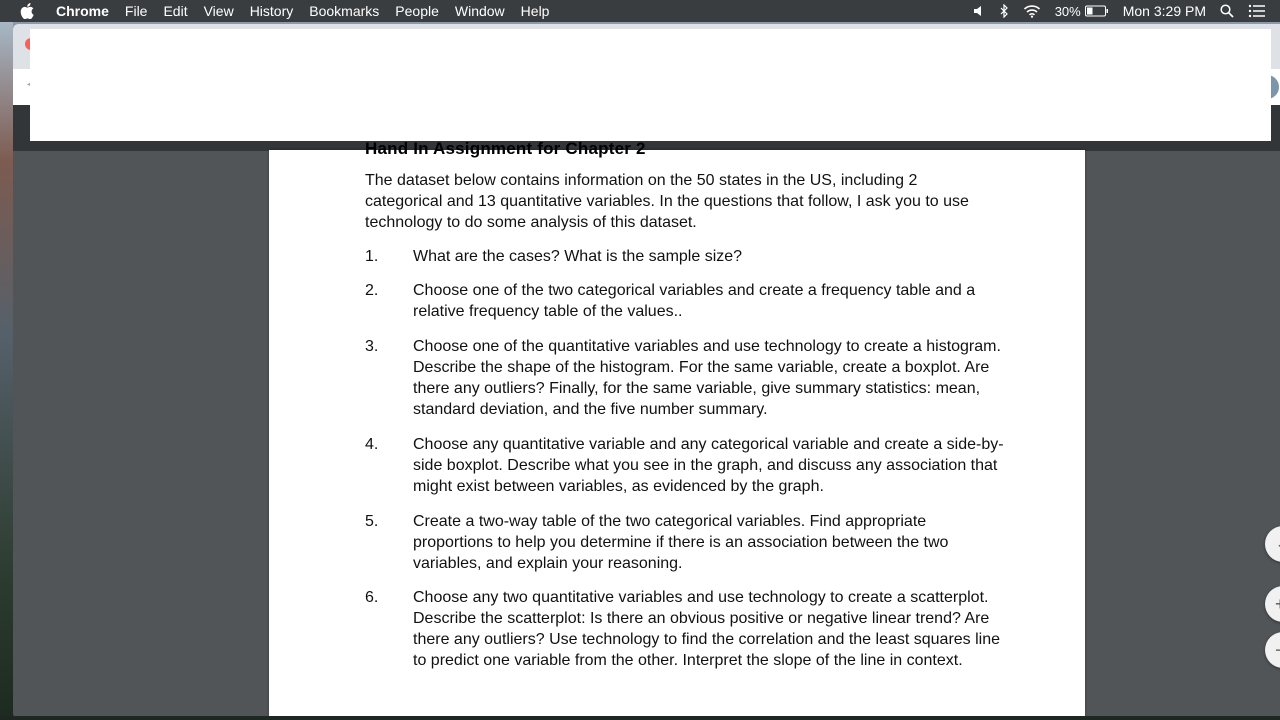 The height and width of the screenshot is (720, 1280). Describe the element at coordinates (344, 11) in the screenshot. I see `menu-bookmarks: Bookmarks` at that location.